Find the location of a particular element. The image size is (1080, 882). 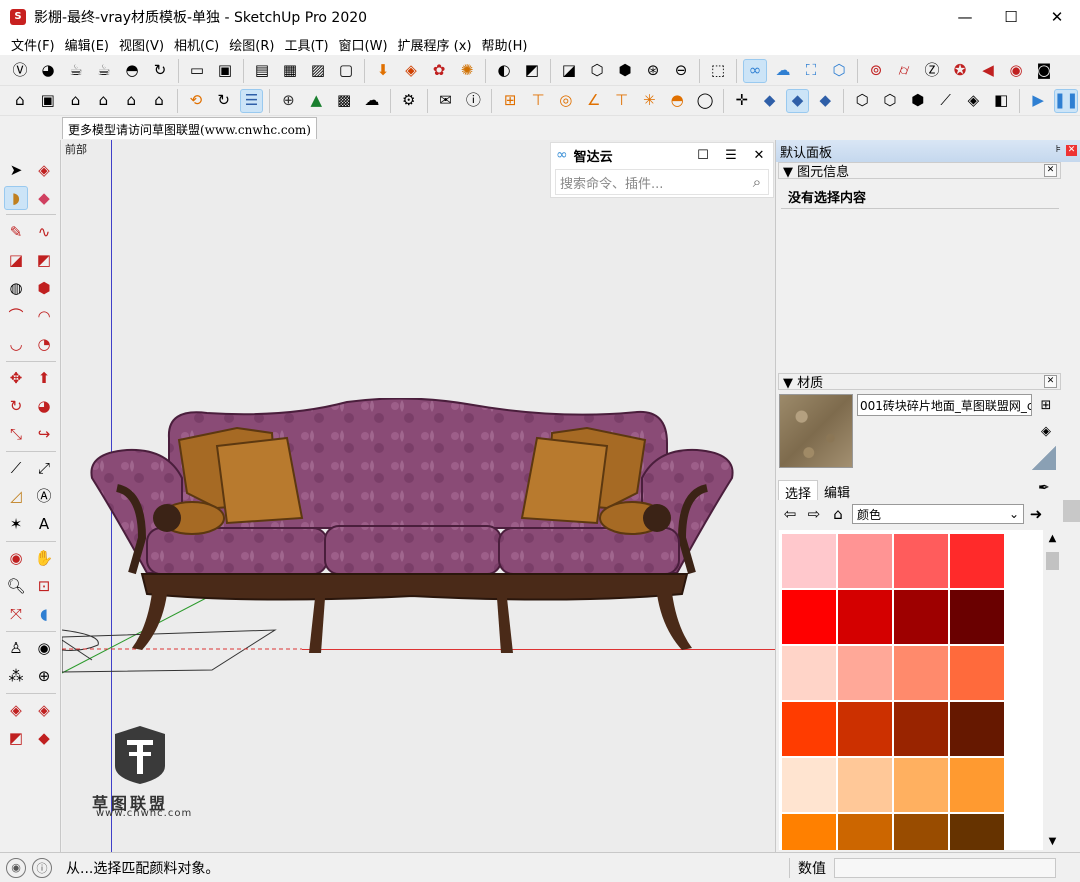

import-icon: ⬇ is located at coordinates (383, 71).